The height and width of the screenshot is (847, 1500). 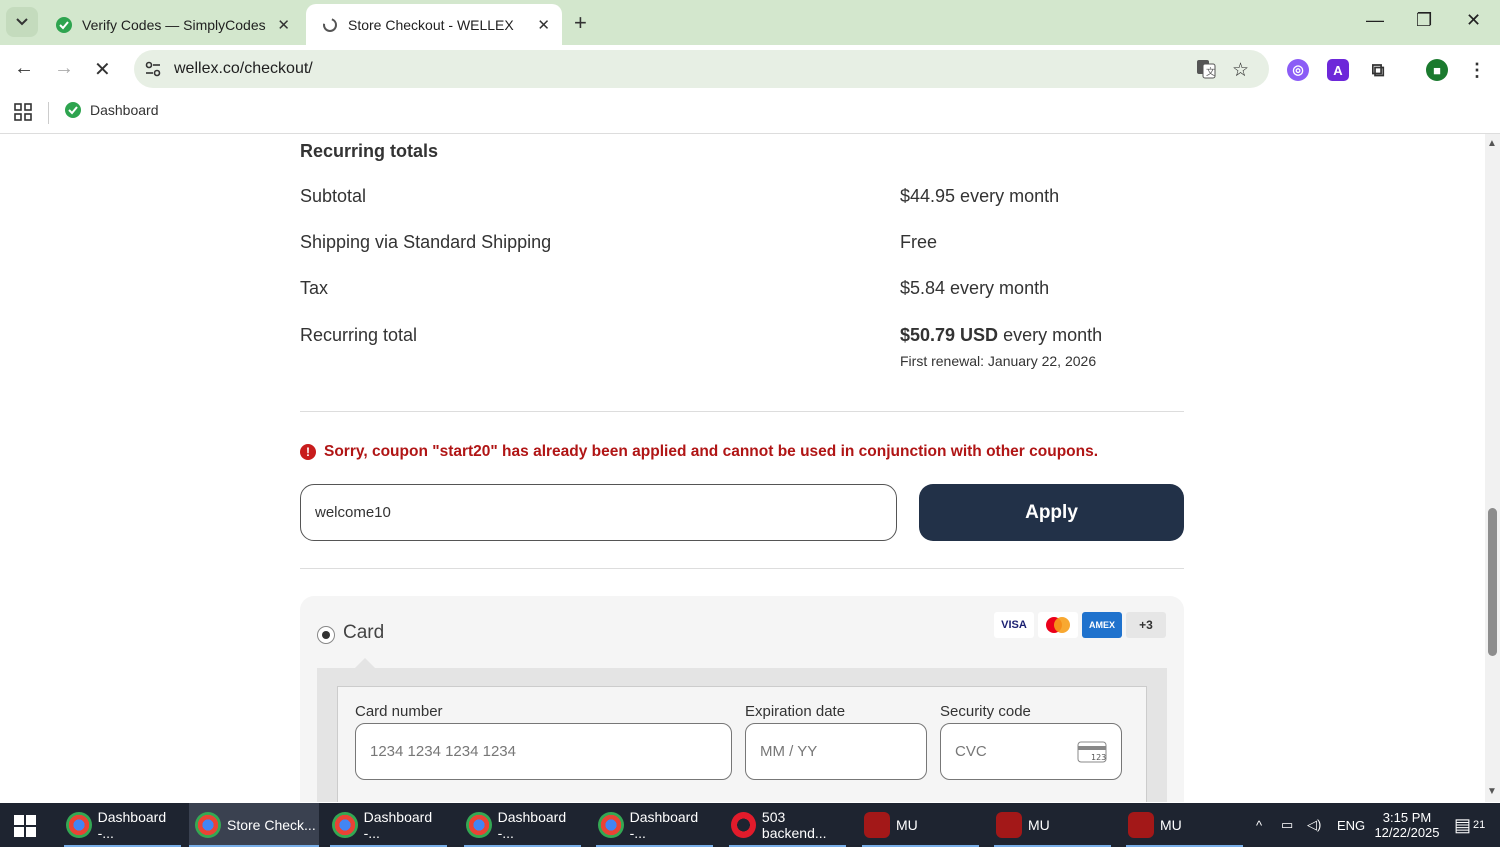 I want to click on back-icon: ←, so click(x=24, y=68).